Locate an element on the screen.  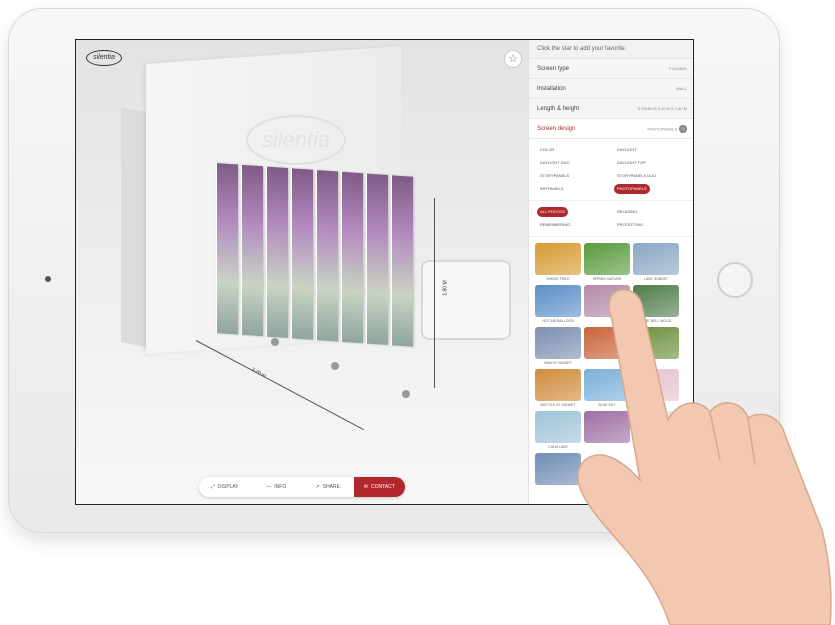
row-value: FOLDING is located at coordinates (678, 68).